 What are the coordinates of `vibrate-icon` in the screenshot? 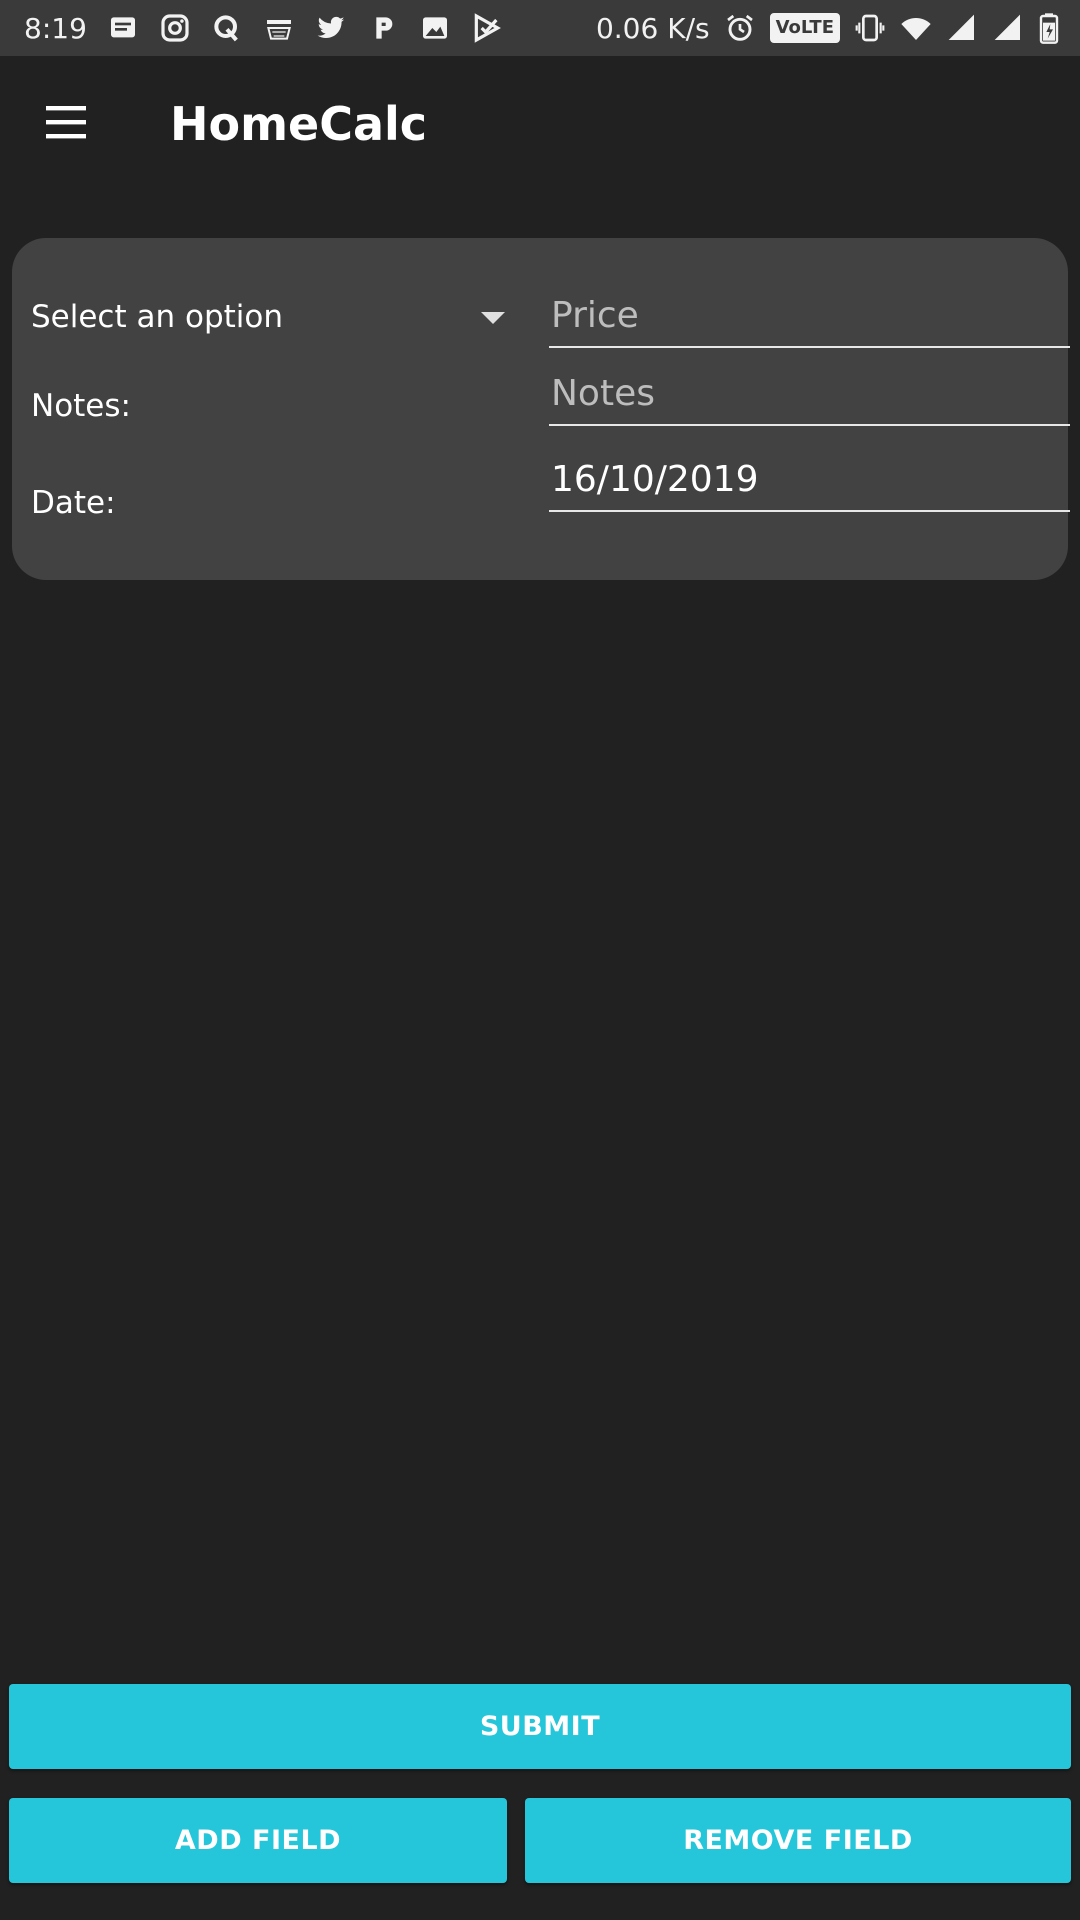 It's located at (870, 28).